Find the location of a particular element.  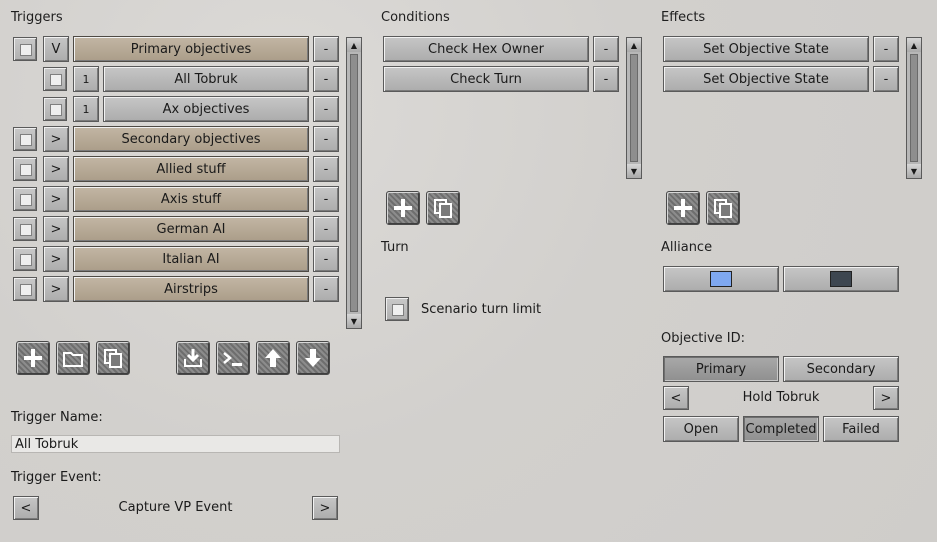

trigger-event-label: Trigger Event: is located at coordinates (56, 477).